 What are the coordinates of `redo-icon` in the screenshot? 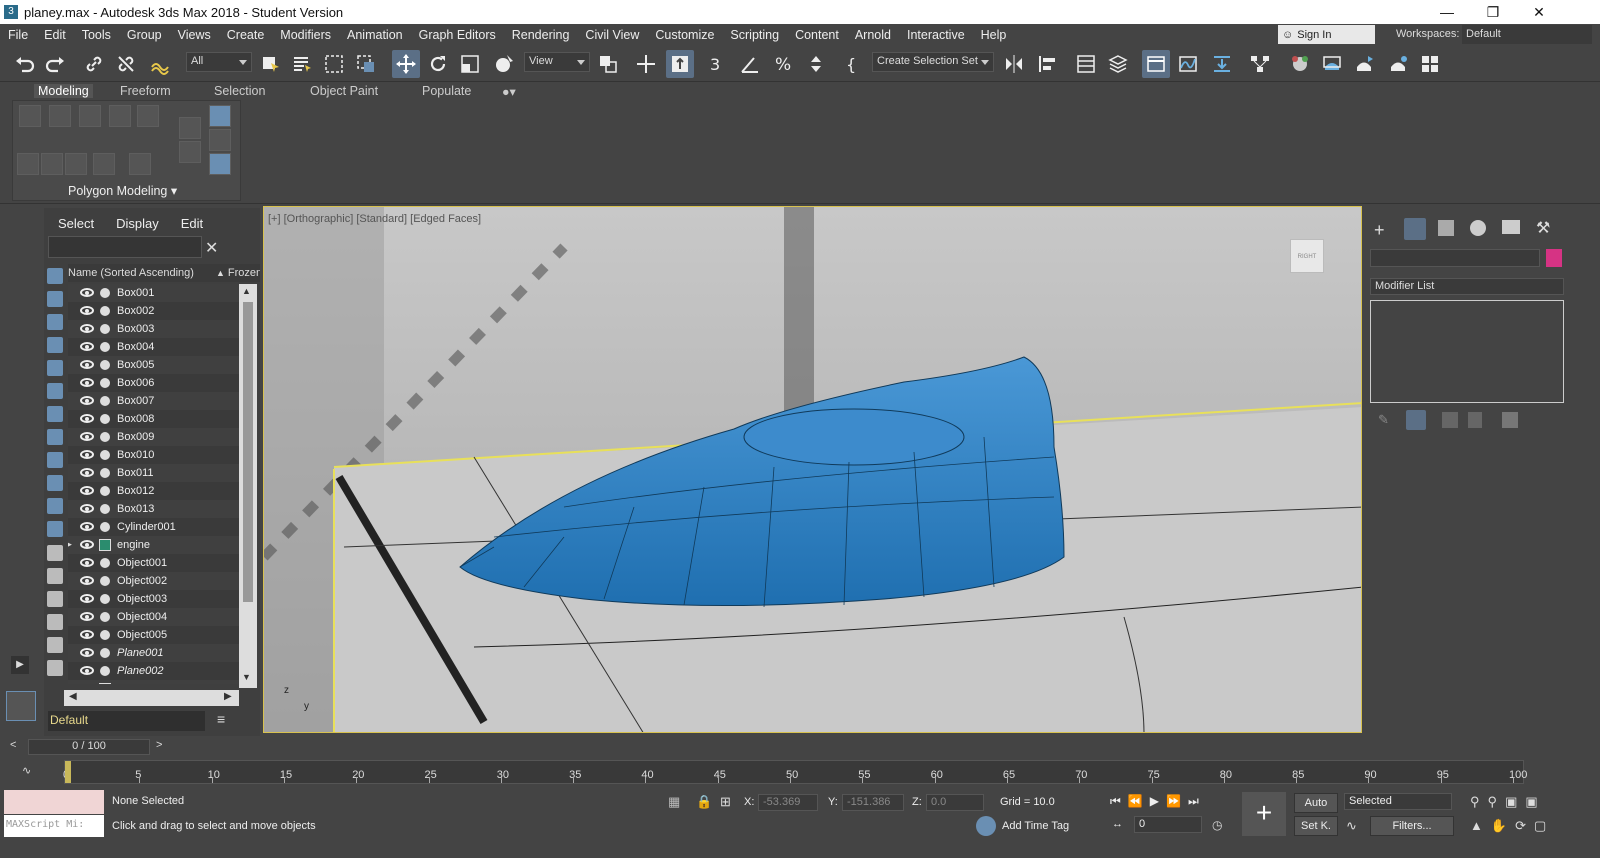 It's located at (56, 64).